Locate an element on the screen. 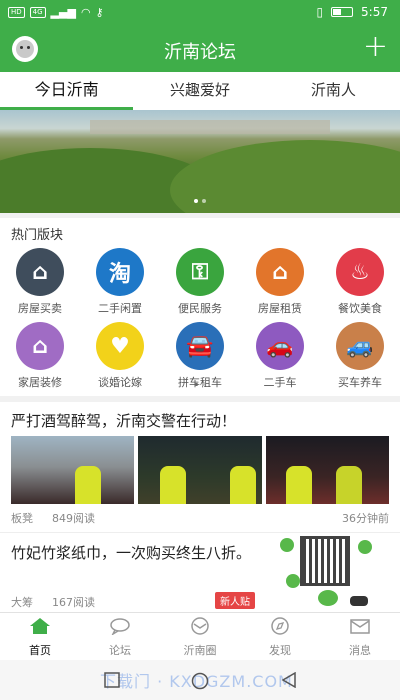  nav-messages: 消息 is located at coordinates (360, 636).